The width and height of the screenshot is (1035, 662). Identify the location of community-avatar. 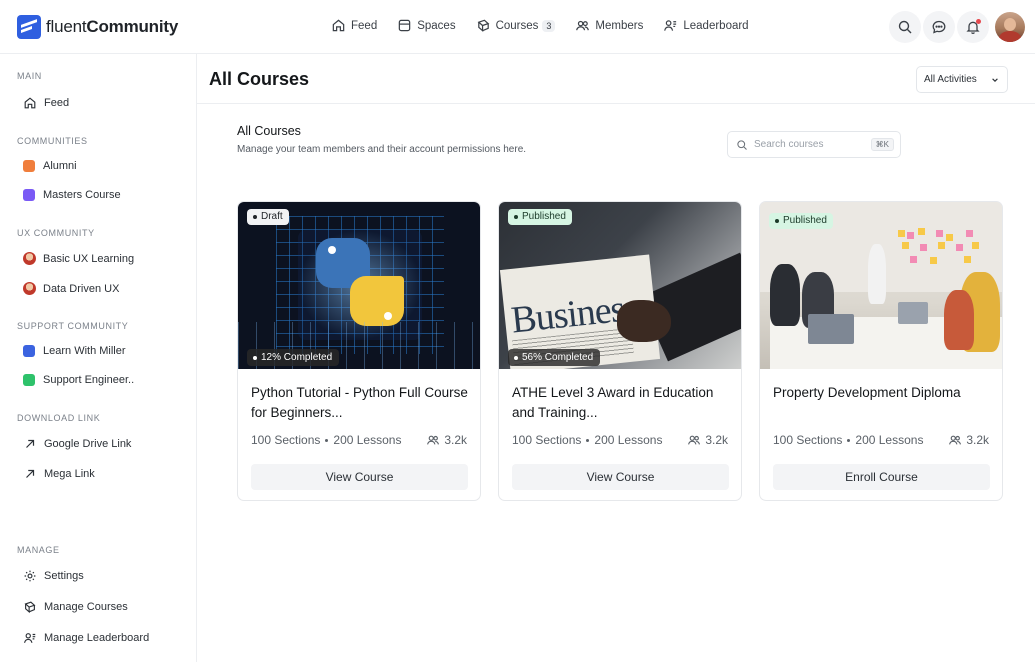
(29, 288).